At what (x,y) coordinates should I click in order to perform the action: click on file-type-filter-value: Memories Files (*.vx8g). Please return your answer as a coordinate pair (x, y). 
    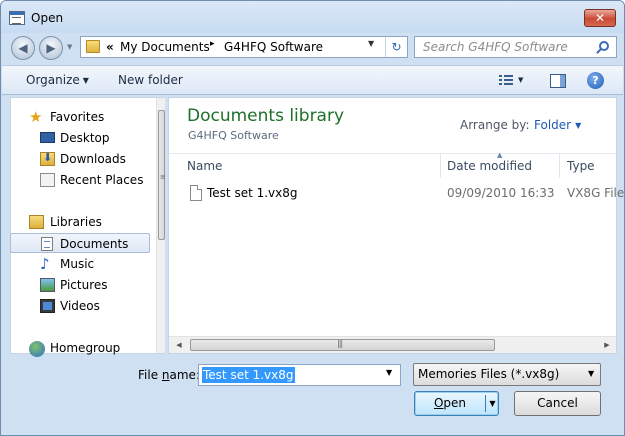
    Looking at the image, I should click on (489, 374).